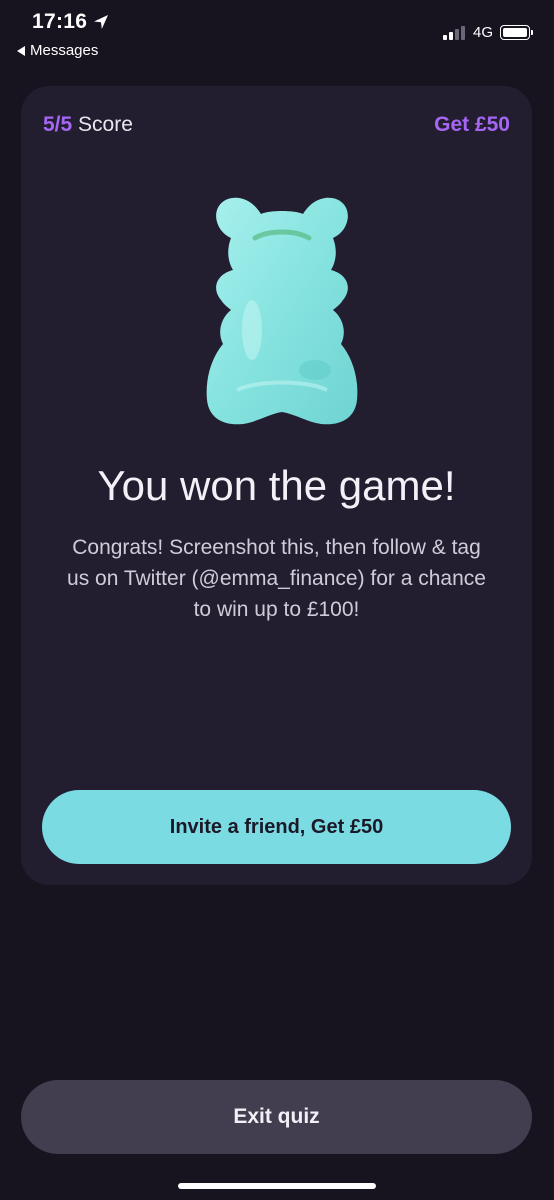  What do you see at coordinates (482, 32) in the screenshot?
I see `network-type-label: 4G` at bounding box center [482, 32].